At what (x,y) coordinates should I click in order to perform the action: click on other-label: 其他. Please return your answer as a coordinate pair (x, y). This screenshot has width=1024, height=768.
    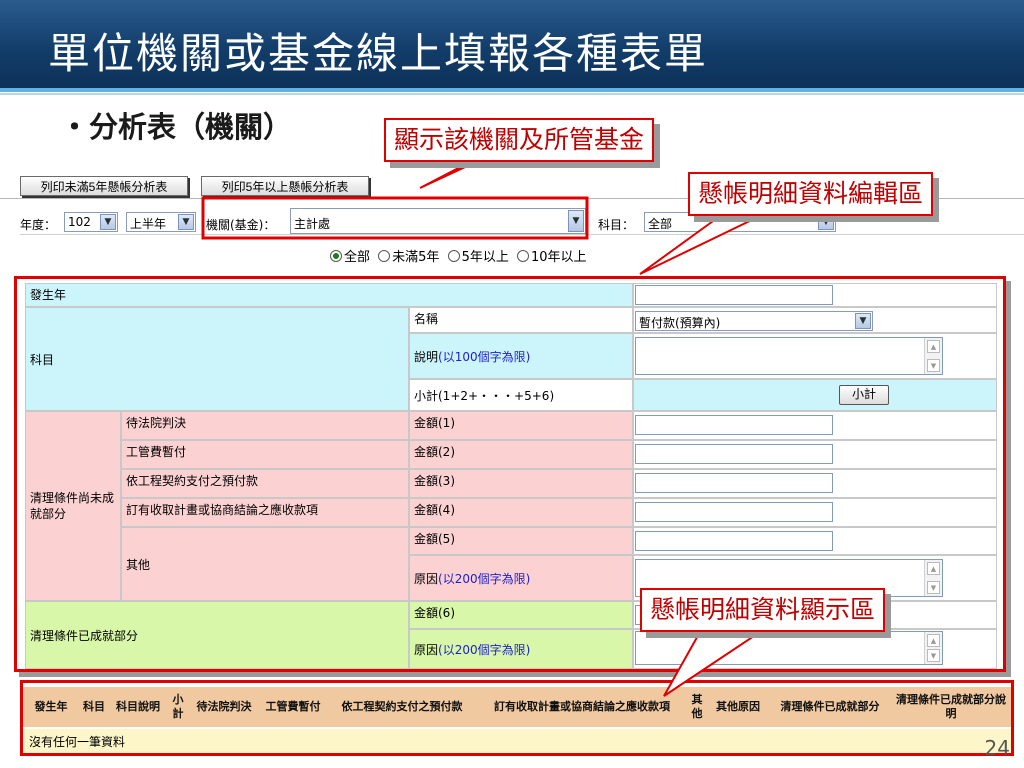
    Looking at the image, I should click on (265, 564).